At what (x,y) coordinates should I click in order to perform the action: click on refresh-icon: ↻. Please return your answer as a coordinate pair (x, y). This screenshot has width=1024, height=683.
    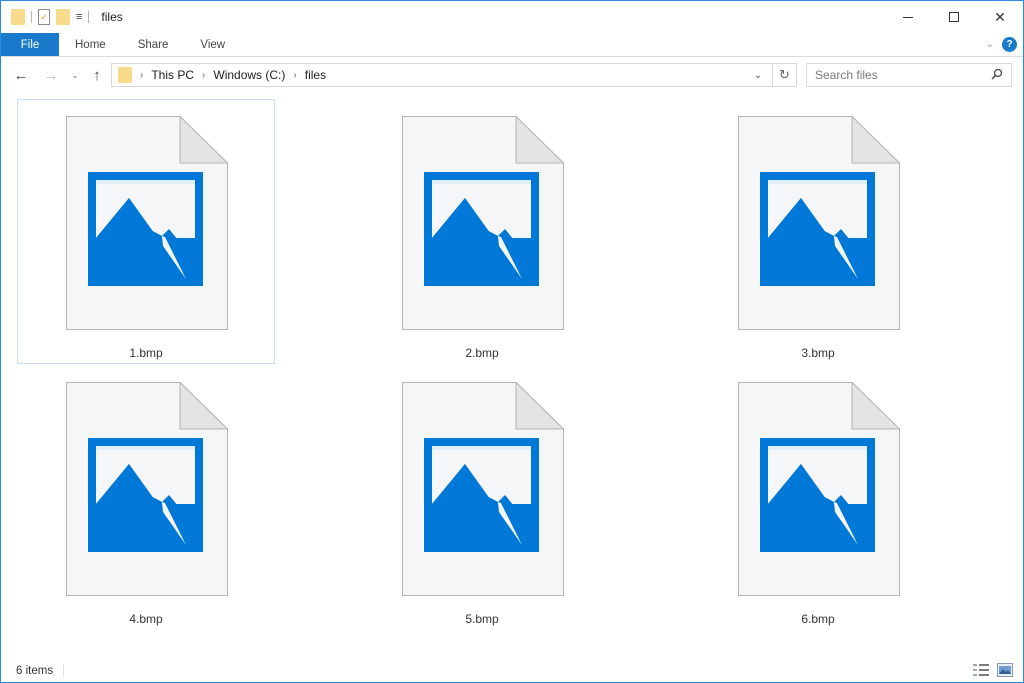
    Looking at the image, I should click on (784, 74).